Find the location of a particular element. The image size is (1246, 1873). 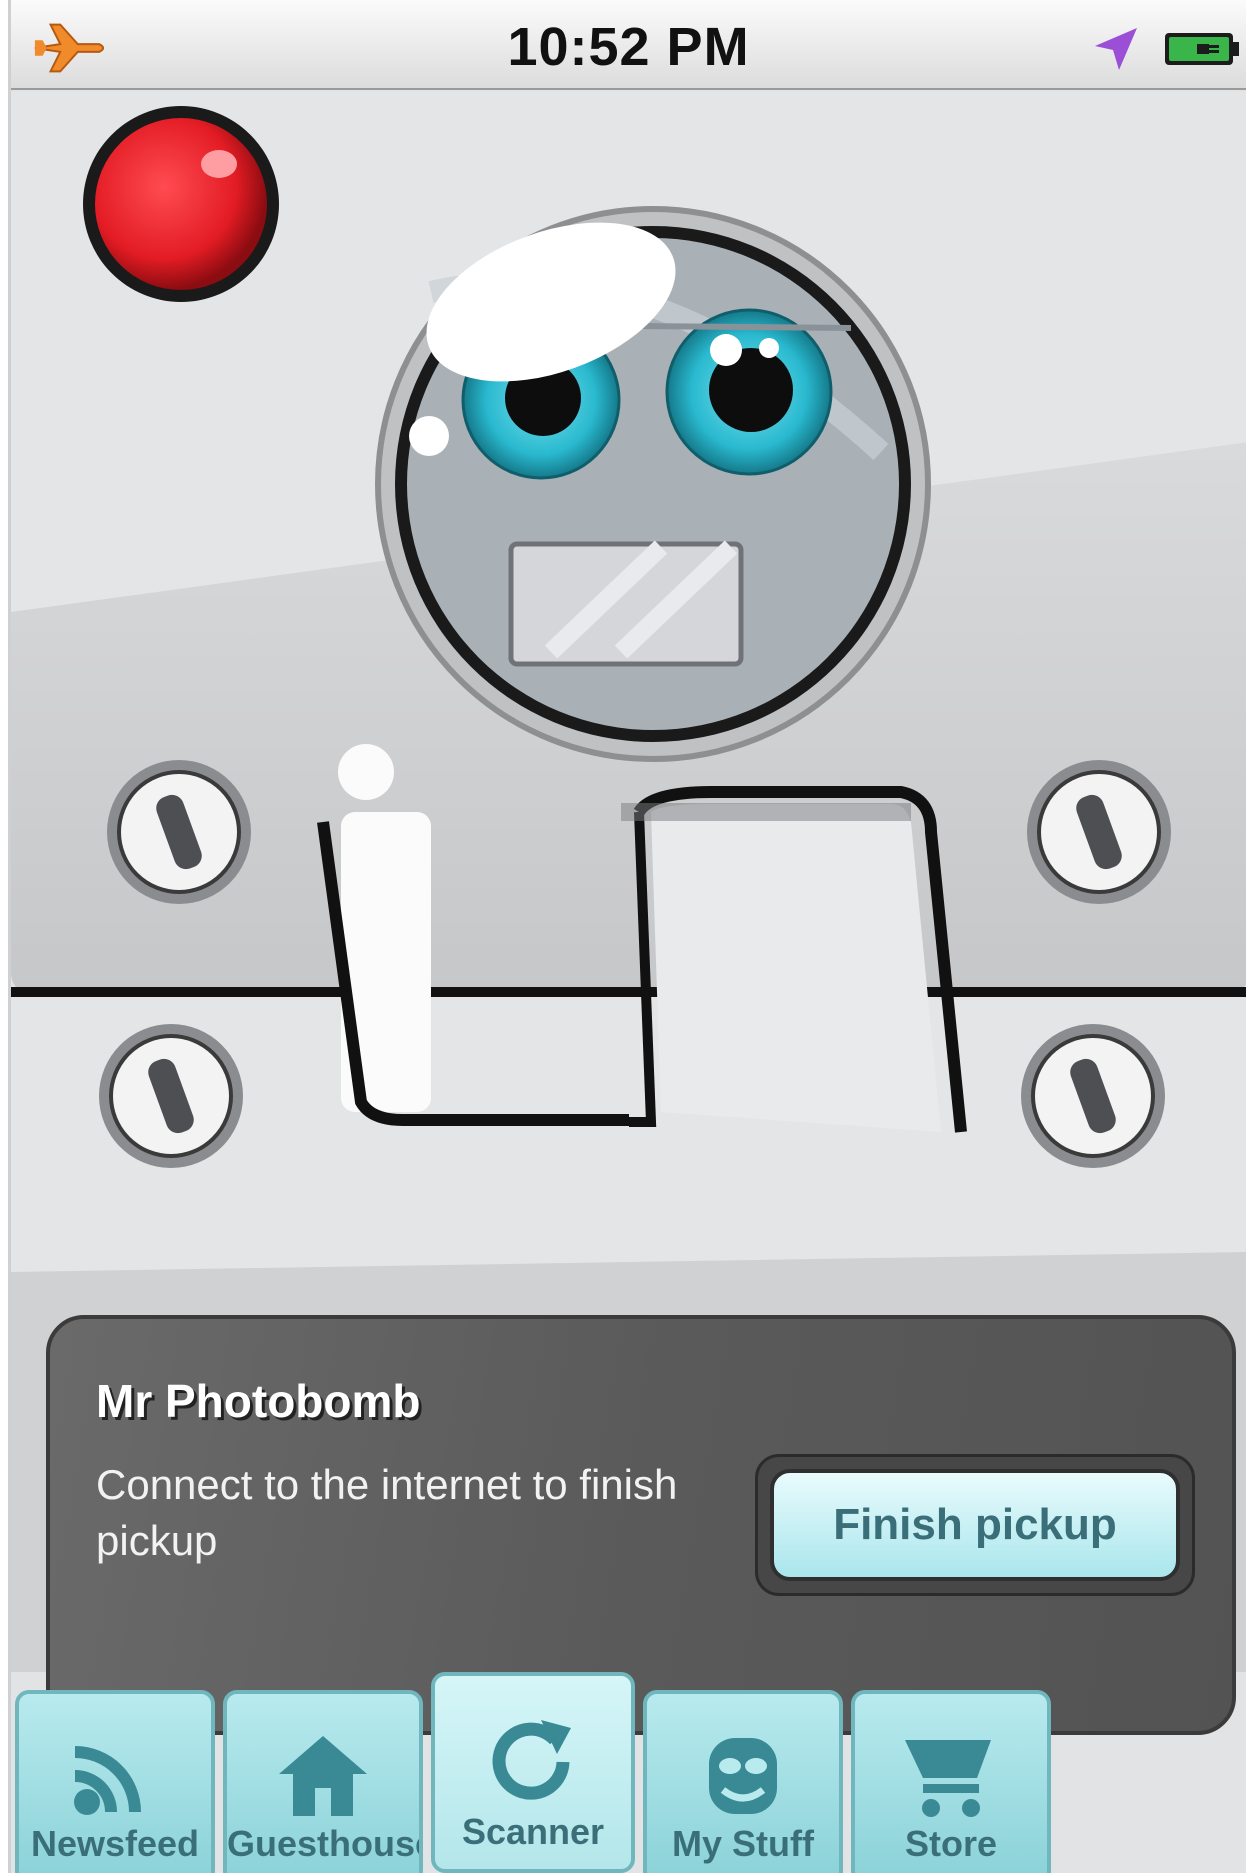

tab-guesthouse: Guesthouse is located at coordinates (323, 1781).